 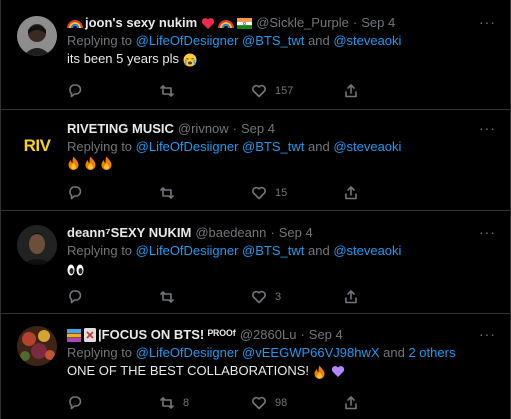 What do you see at coordinates (297, 297) in the screenshot?
I see `like-button: 3` at bounding box center [297, 297].